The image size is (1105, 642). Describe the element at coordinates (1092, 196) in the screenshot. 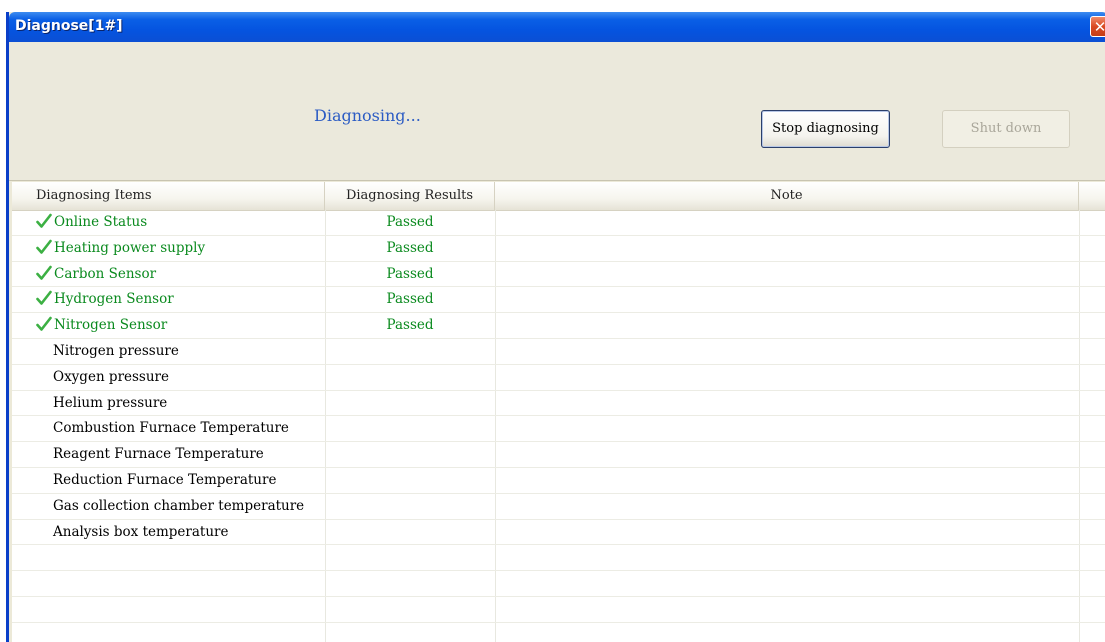

I see `column-header-filler` at that location.